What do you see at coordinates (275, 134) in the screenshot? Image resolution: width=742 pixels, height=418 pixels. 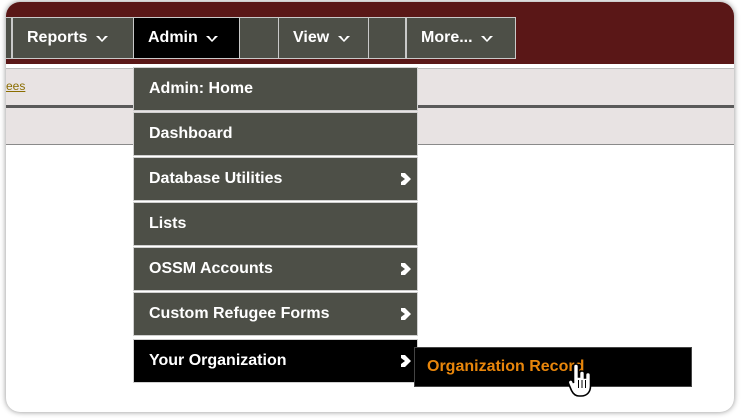 I see `menu-item-dashboard: Dashboard` at bounding box center [275, 134].